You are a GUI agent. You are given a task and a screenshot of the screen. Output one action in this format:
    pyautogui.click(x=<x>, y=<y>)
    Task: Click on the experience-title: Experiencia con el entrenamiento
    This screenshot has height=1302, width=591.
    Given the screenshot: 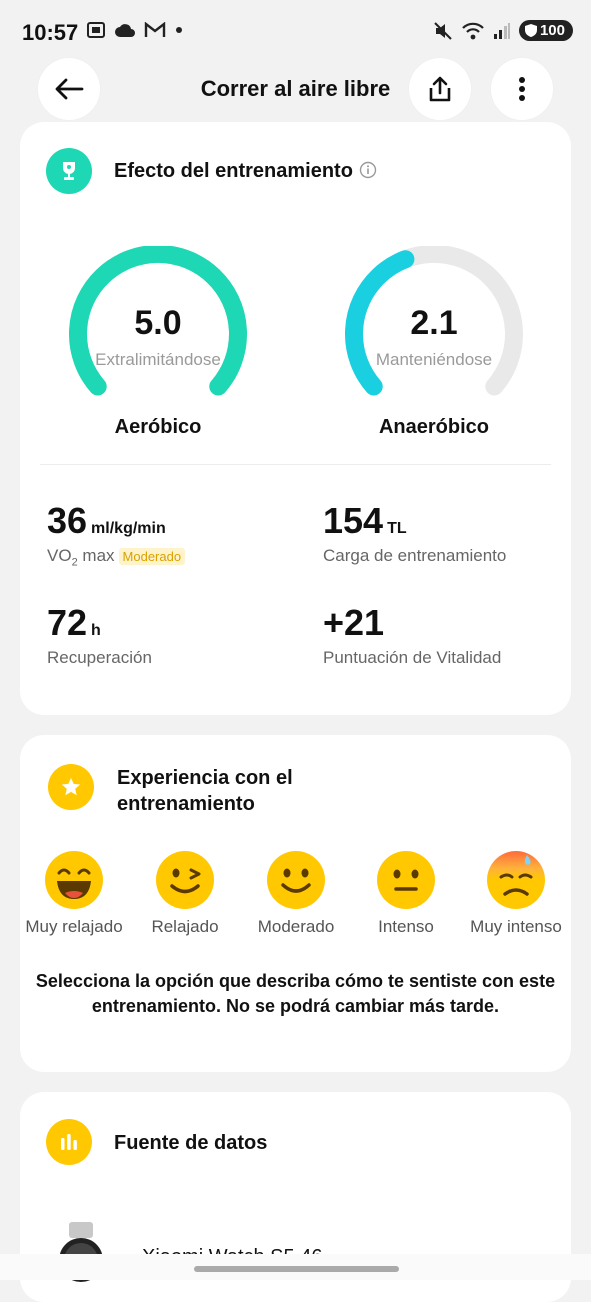 What is the action you would take?
    pyautogui.click(x=205, y=791)
    